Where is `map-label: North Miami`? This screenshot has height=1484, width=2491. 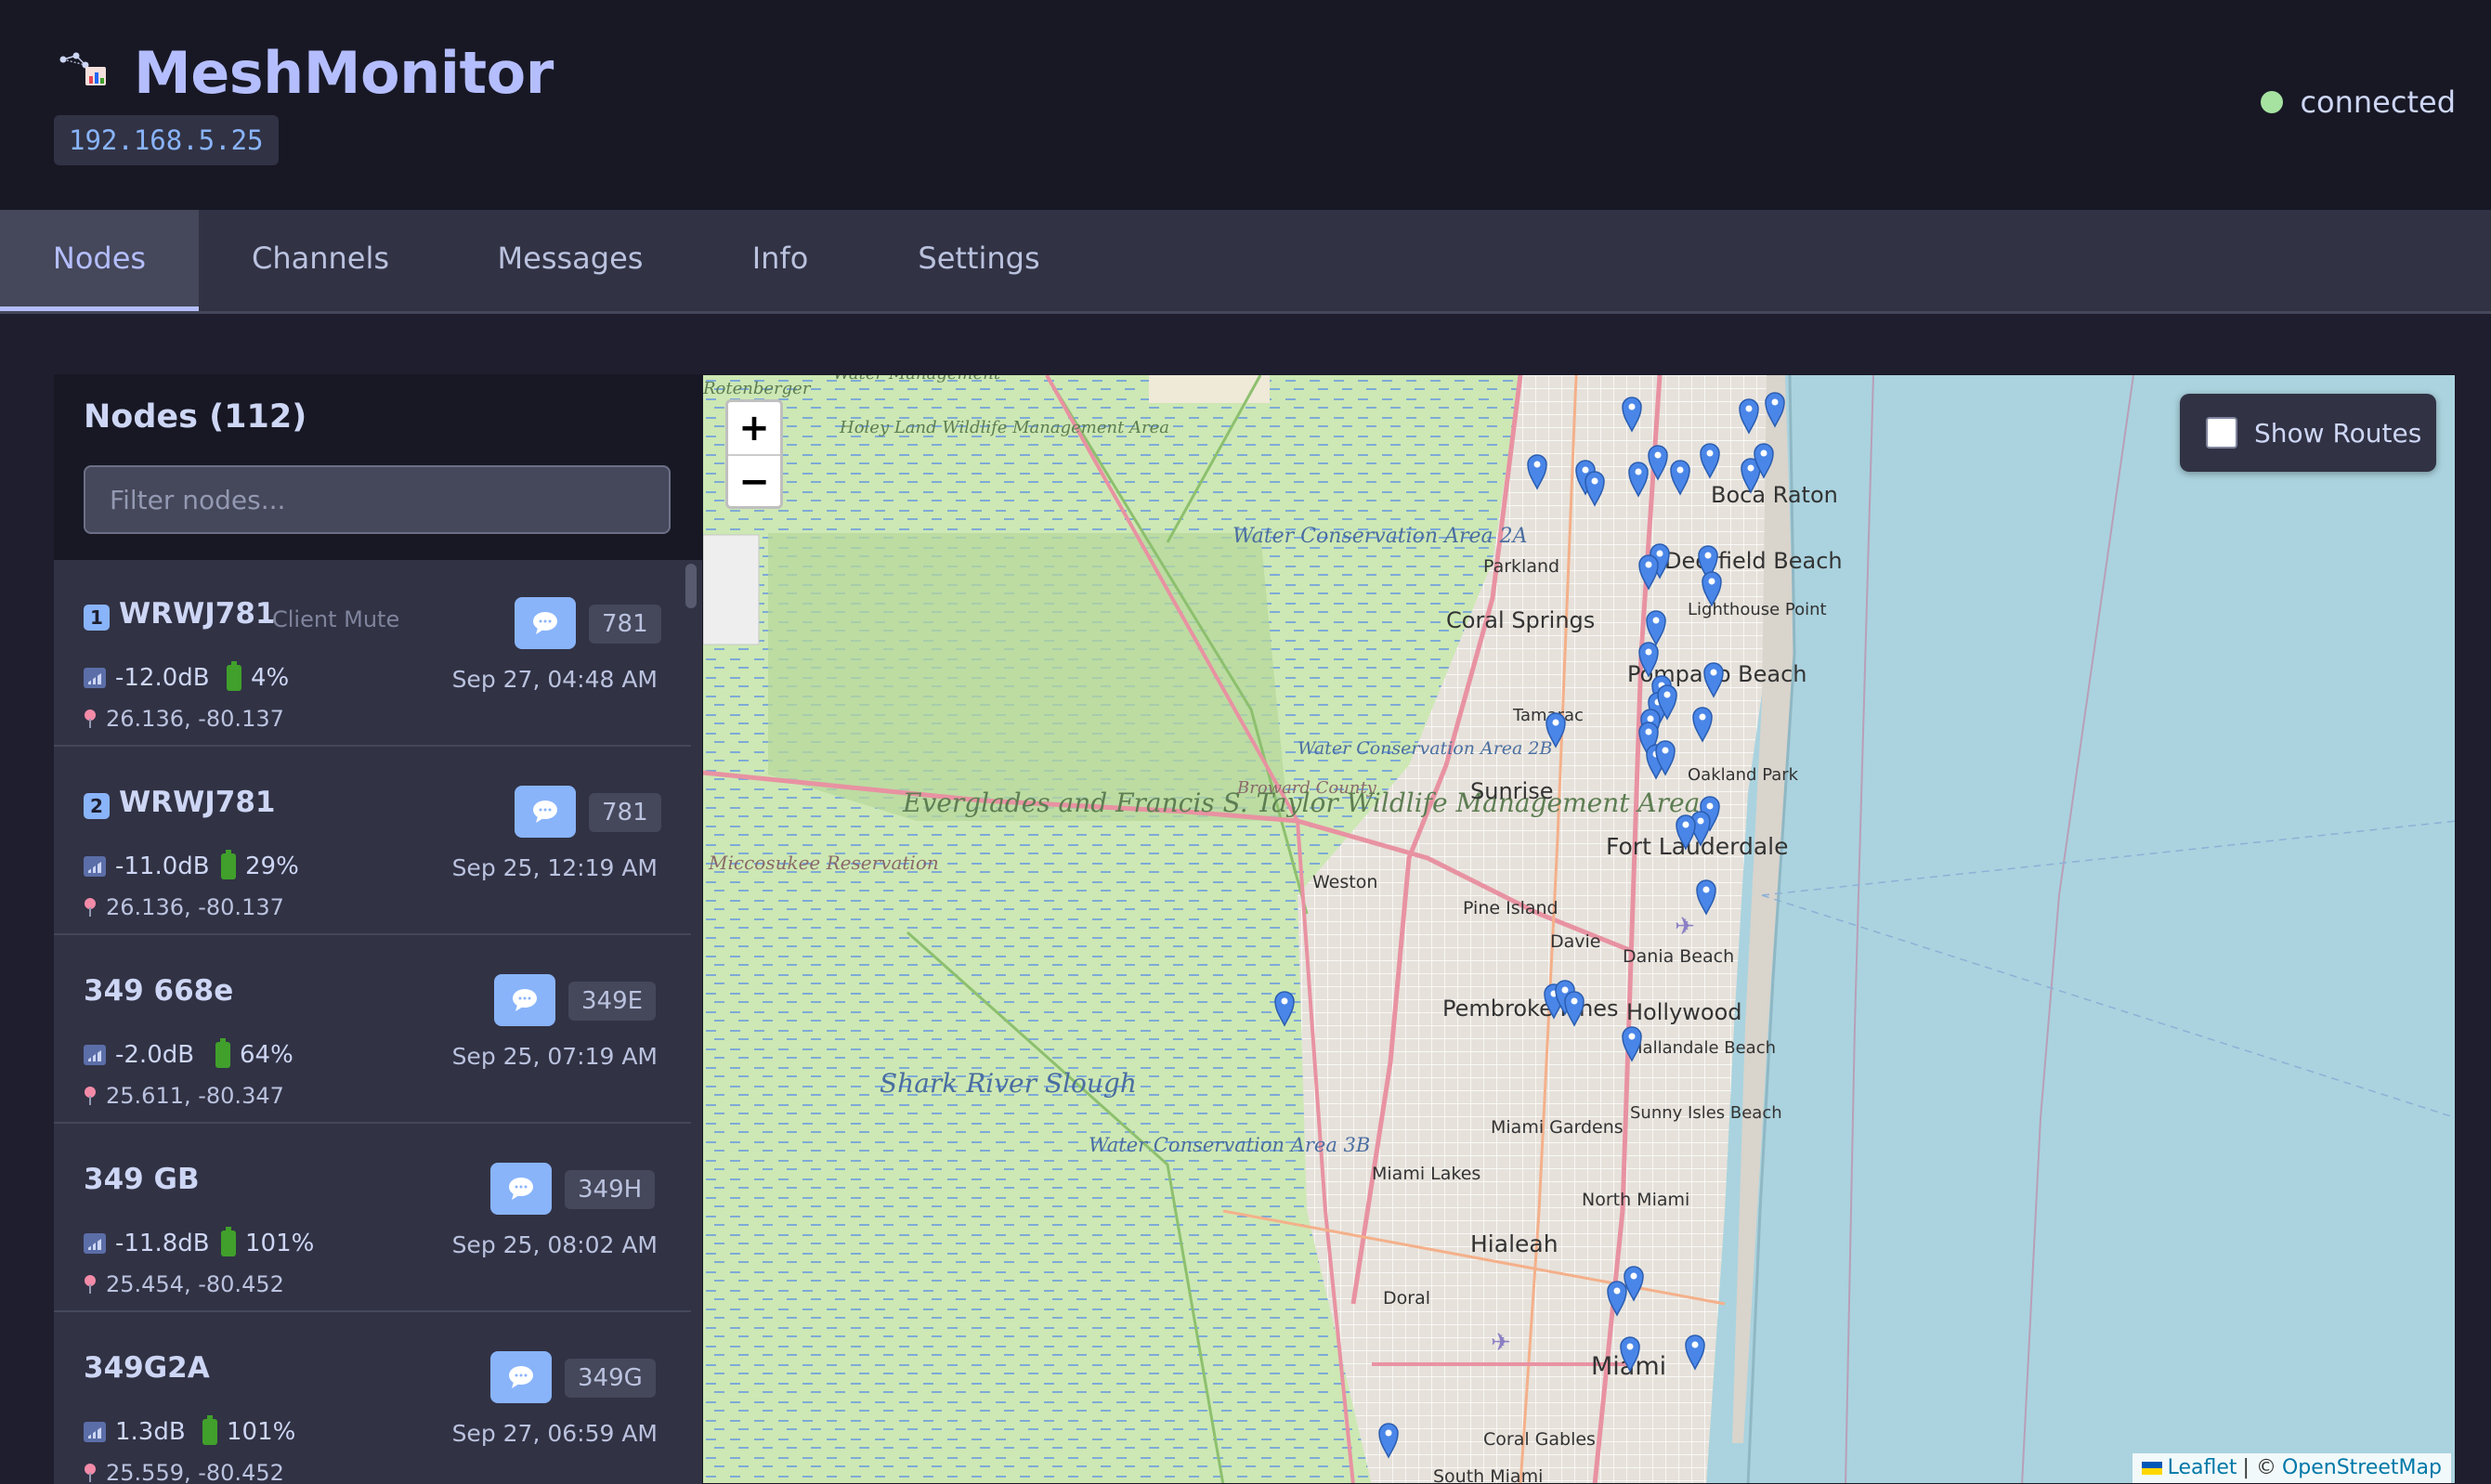
map-label: North Miami is located at coordinates (1635, 1200).